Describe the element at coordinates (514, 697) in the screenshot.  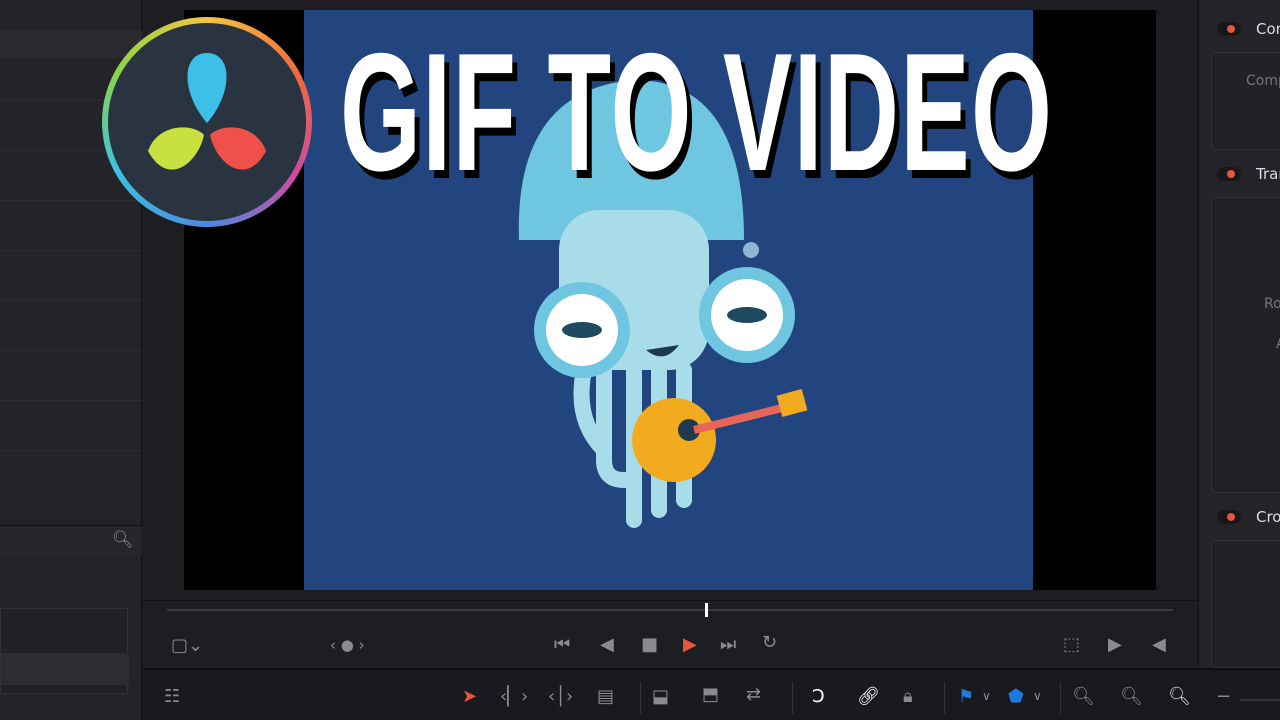
I see `trim-tool-icon: ‹▏›` at that location.